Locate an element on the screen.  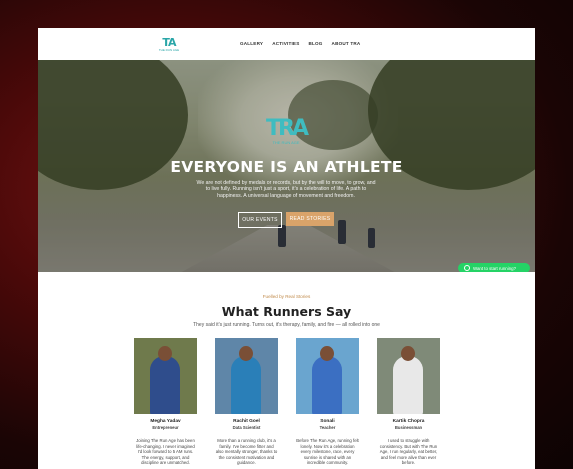
runner-name: Megha Yadav is located at coordinates (165, 421).